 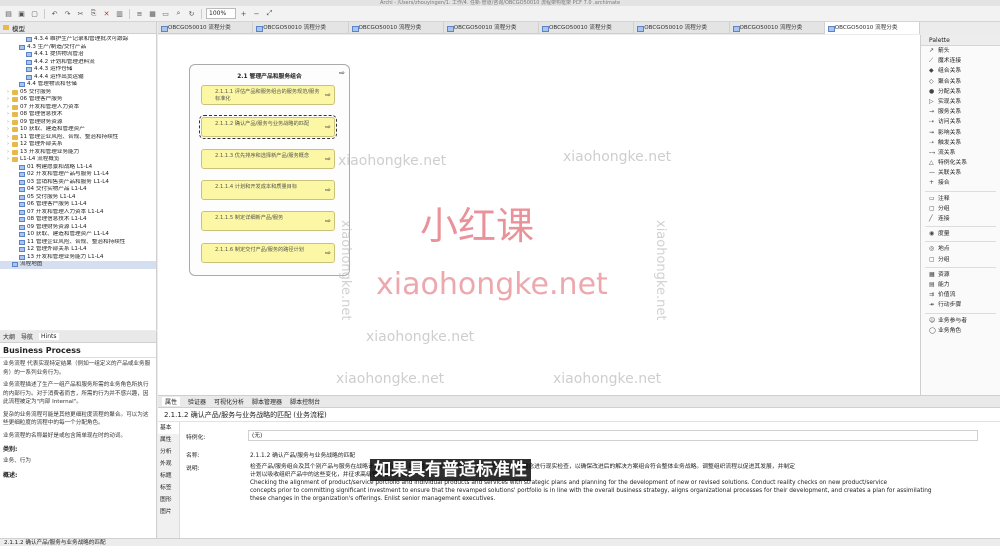 What do you see at coordinates (960, 102) in the screenshot?
I see `palette-item: ▷ 实现关系` at bounding box center [960, 102].